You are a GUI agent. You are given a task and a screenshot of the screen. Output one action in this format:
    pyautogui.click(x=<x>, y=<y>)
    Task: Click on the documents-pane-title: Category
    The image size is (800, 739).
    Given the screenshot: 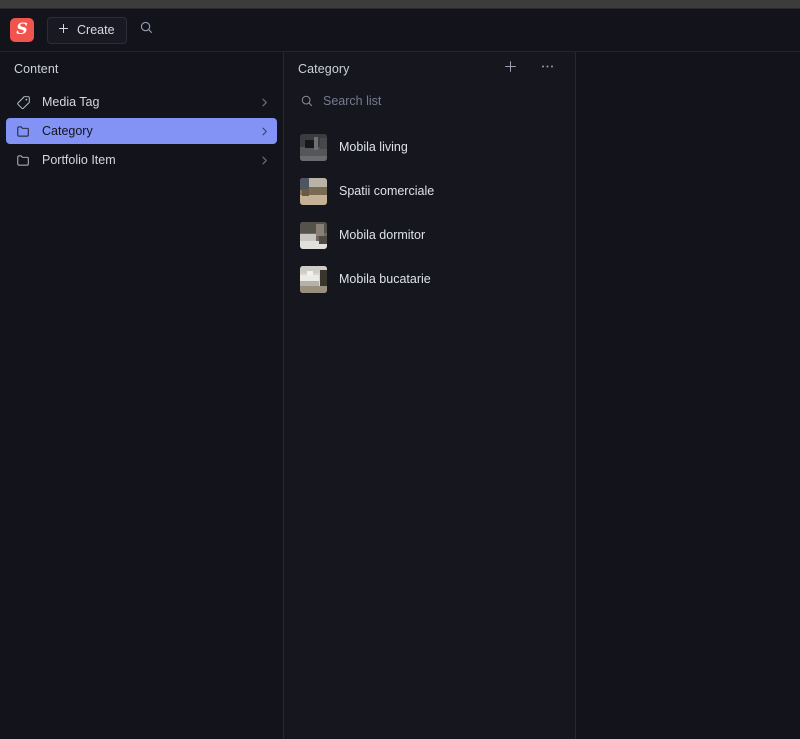 What is the action you would take?
    pyautogui.click(x=324, y=68)
    